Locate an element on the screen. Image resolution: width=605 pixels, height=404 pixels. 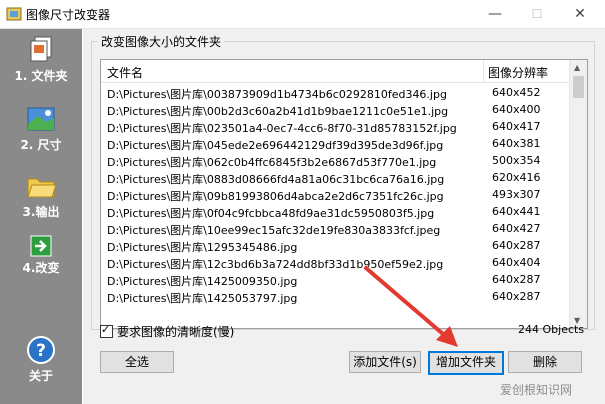
sidebar-item-label: 4.改变 is located at coordinates (41, 268).